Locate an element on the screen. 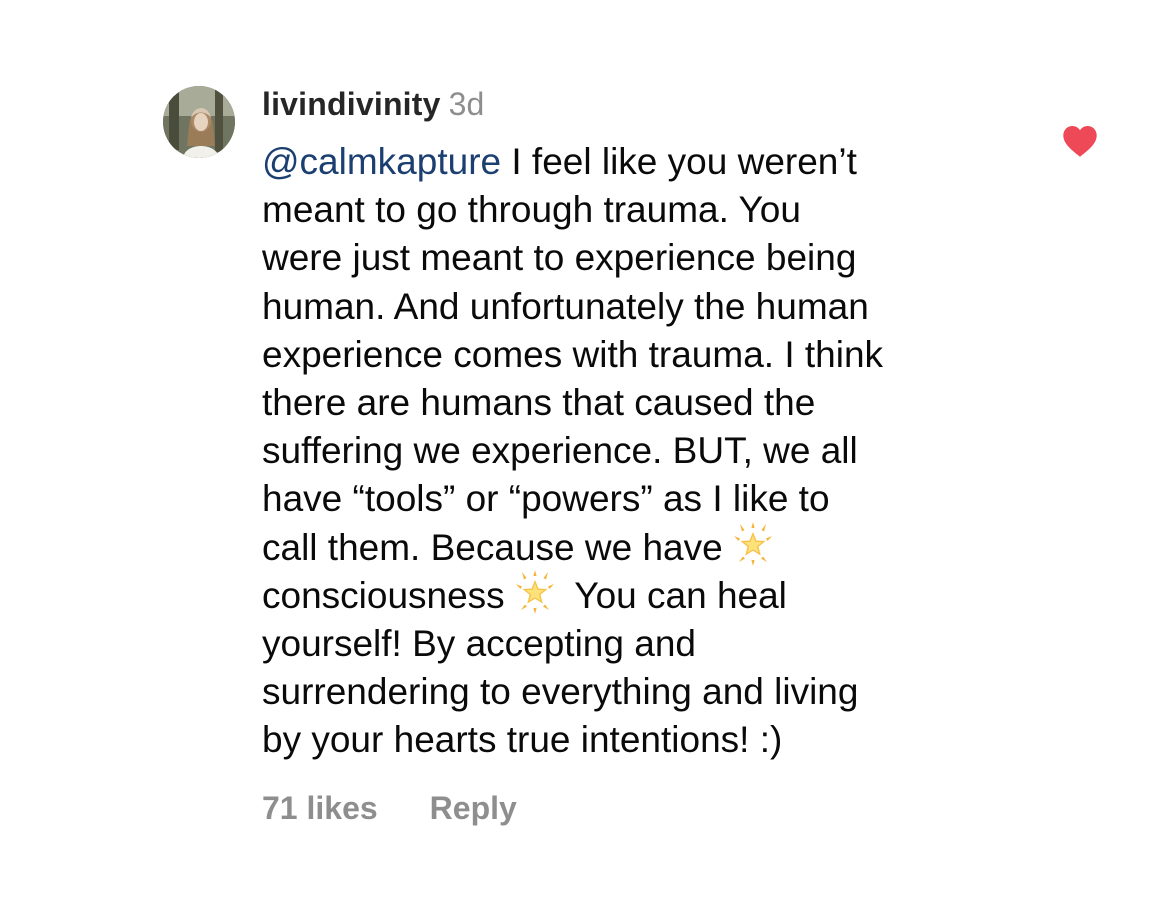 This screenshot has height=910, width=1170. avatar is located at coordinates (199, 122).